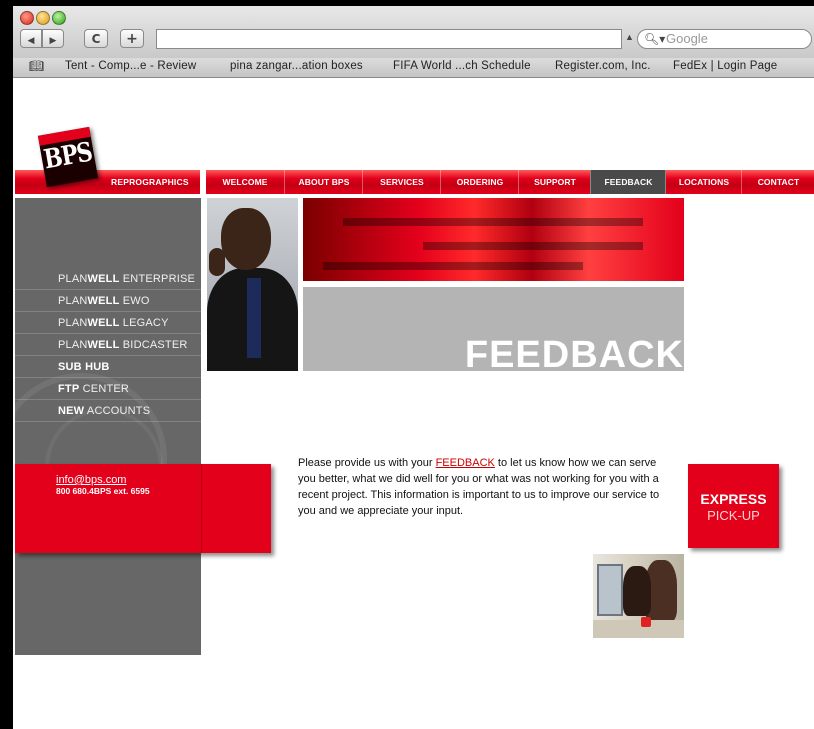 The image size is (814, 729). Describe the element at coordinates (59, 18) in the screenshot. I see `zoom-window-button` at that location.